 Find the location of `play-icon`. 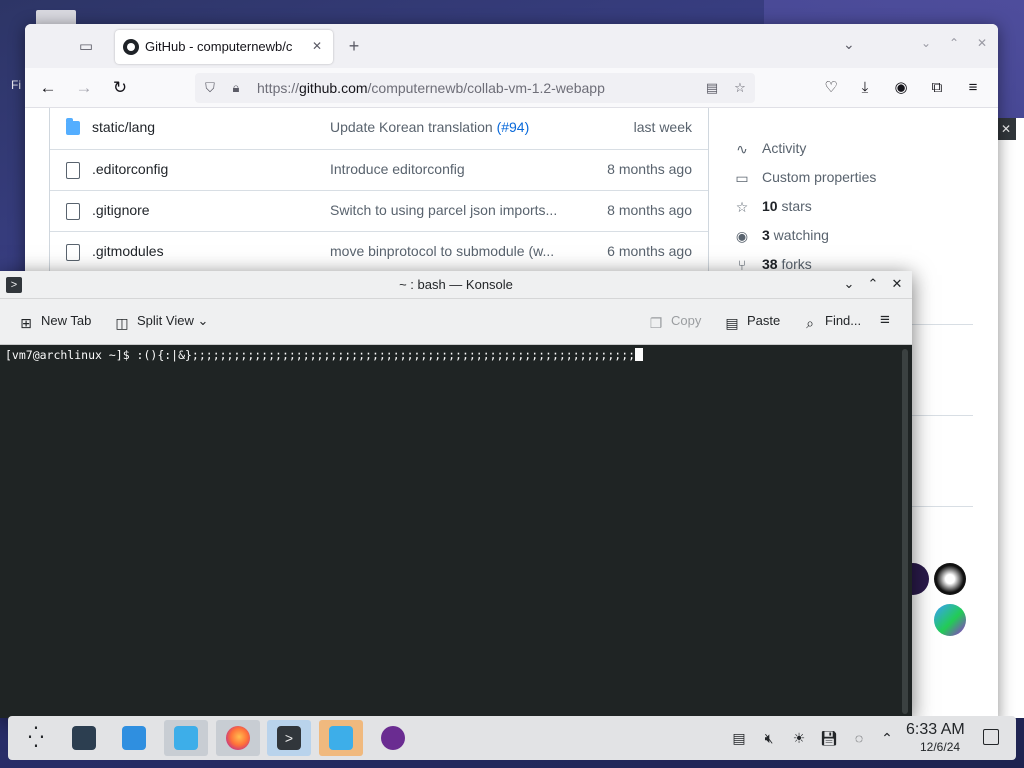

play-icon is located at coordinates (393, 738).